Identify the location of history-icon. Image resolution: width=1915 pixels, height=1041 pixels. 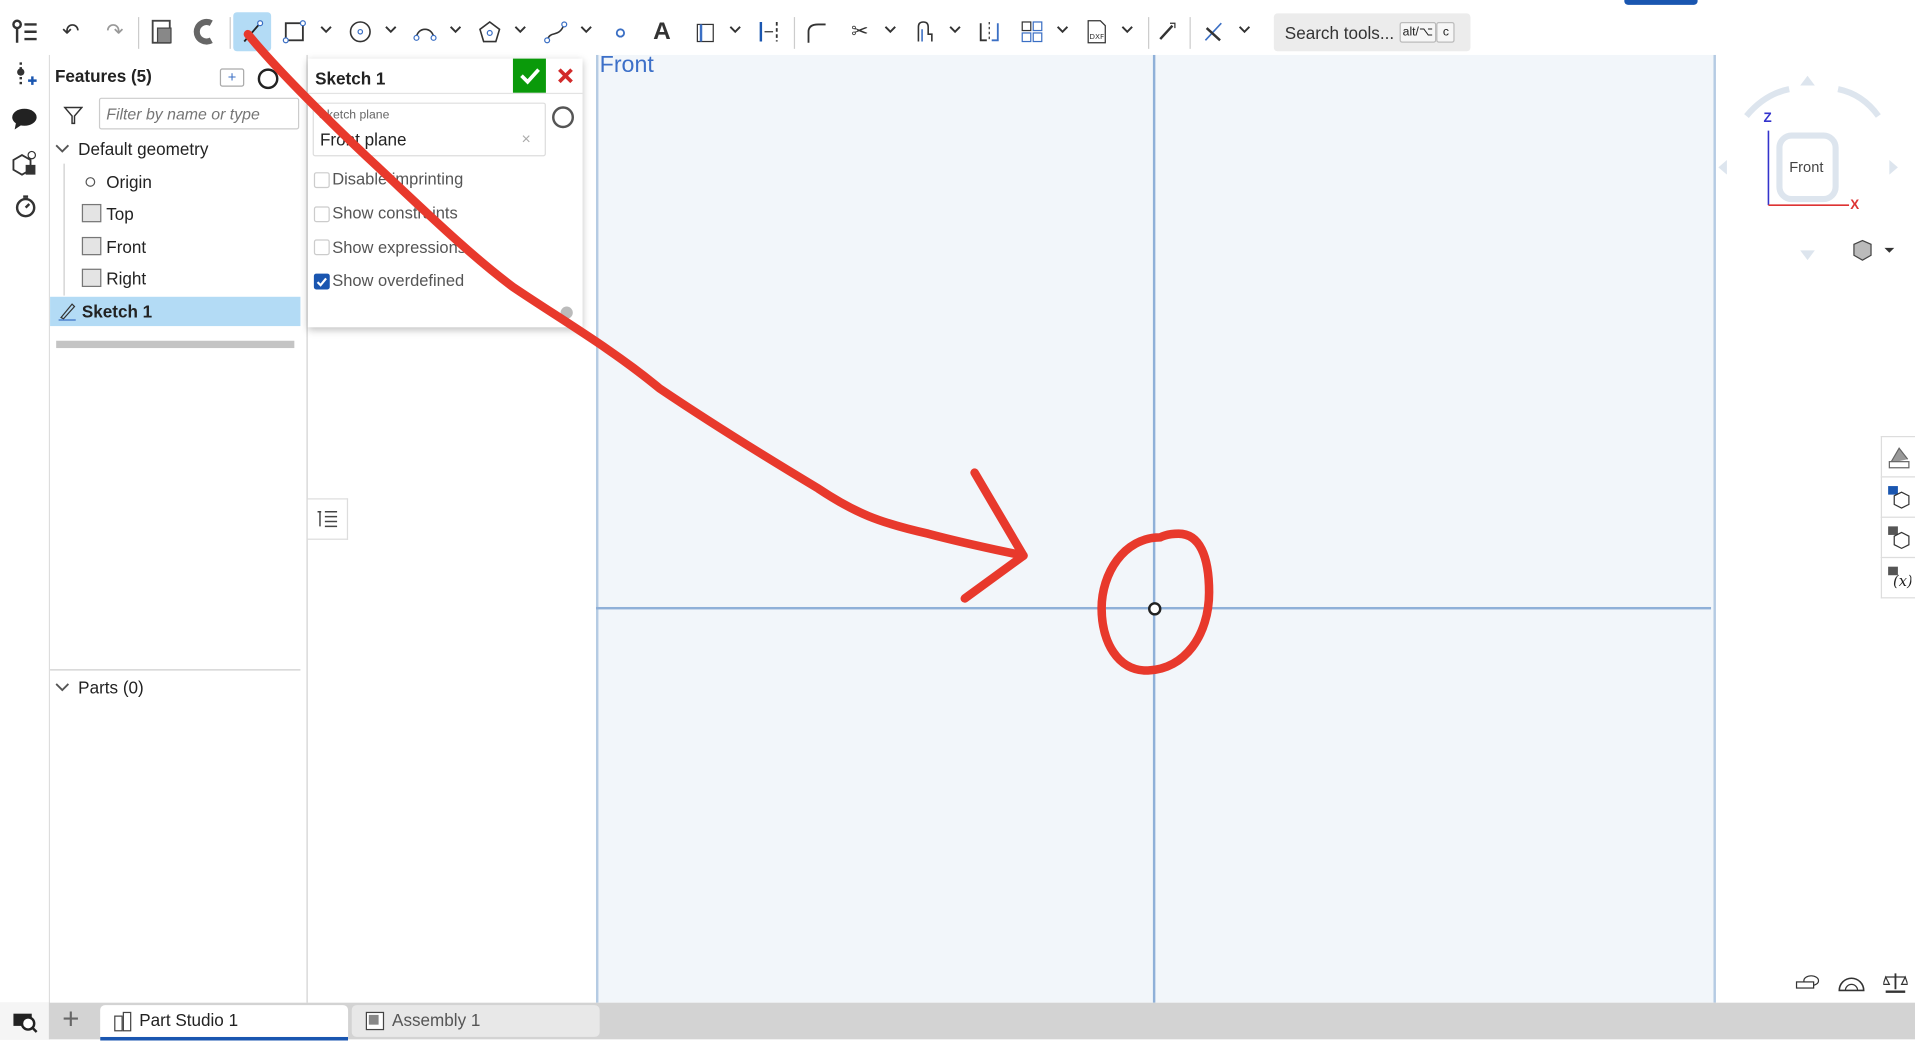
(563, 117).